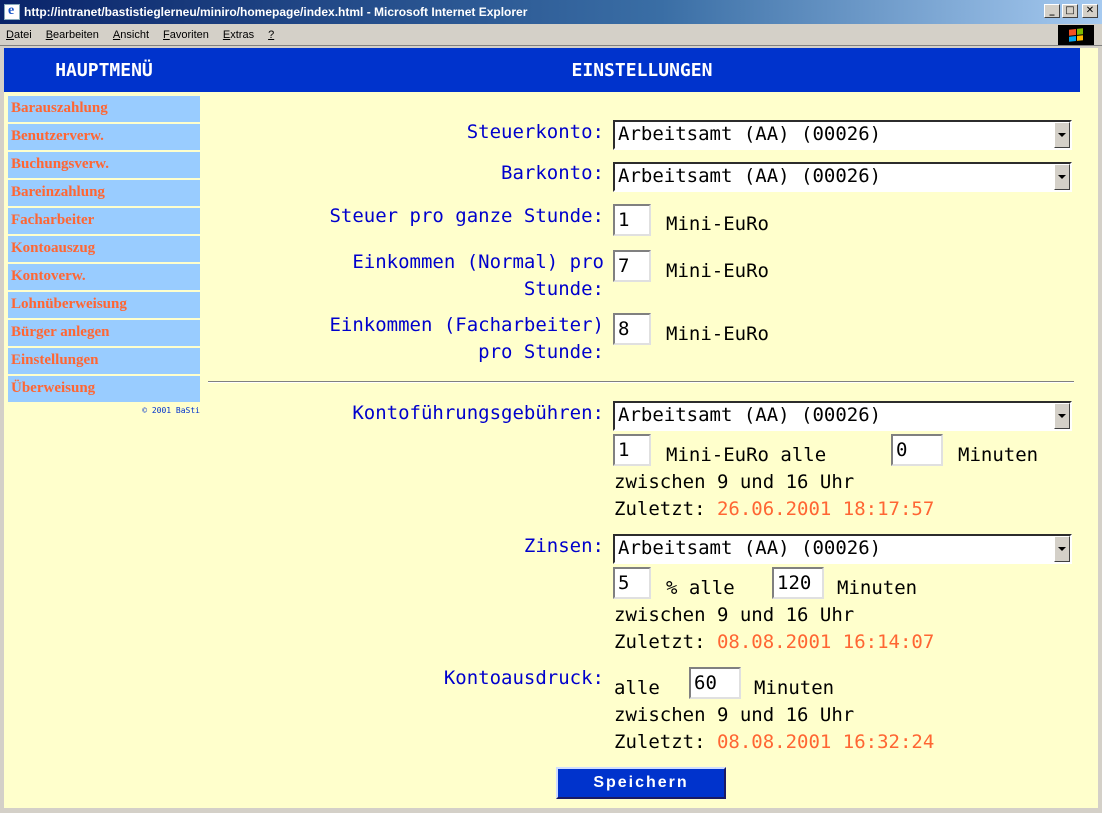  I want to click on kontoausdruck-prefix: alle, so click(637, 688).